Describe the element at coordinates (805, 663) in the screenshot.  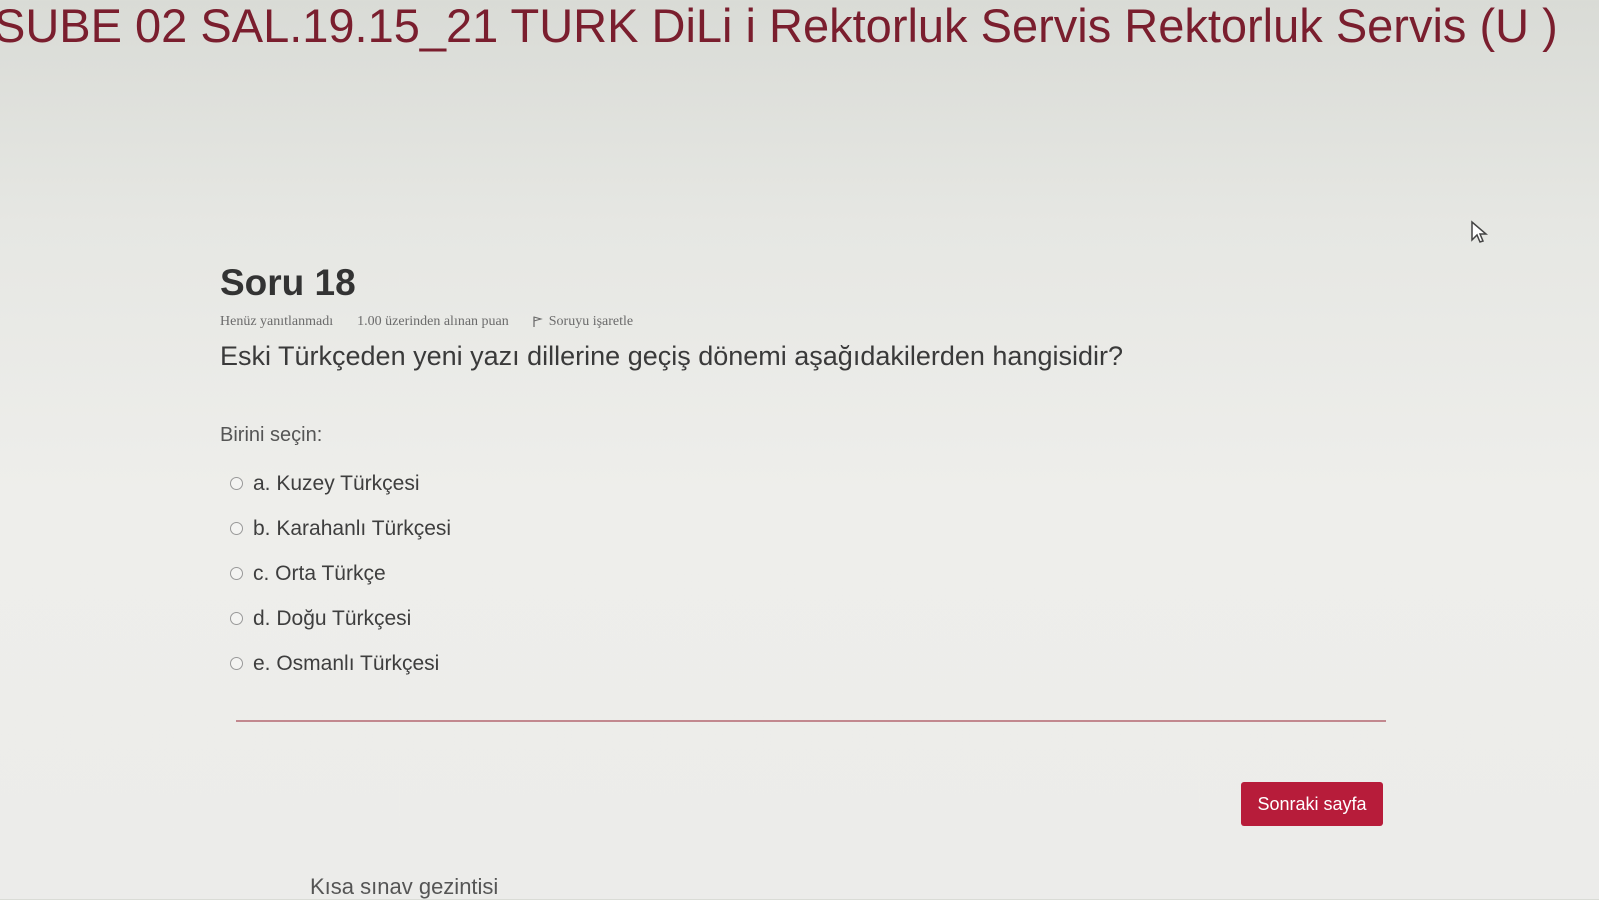
I see `answer-option-e: e. Osmanlı Türkçesi` at that location.